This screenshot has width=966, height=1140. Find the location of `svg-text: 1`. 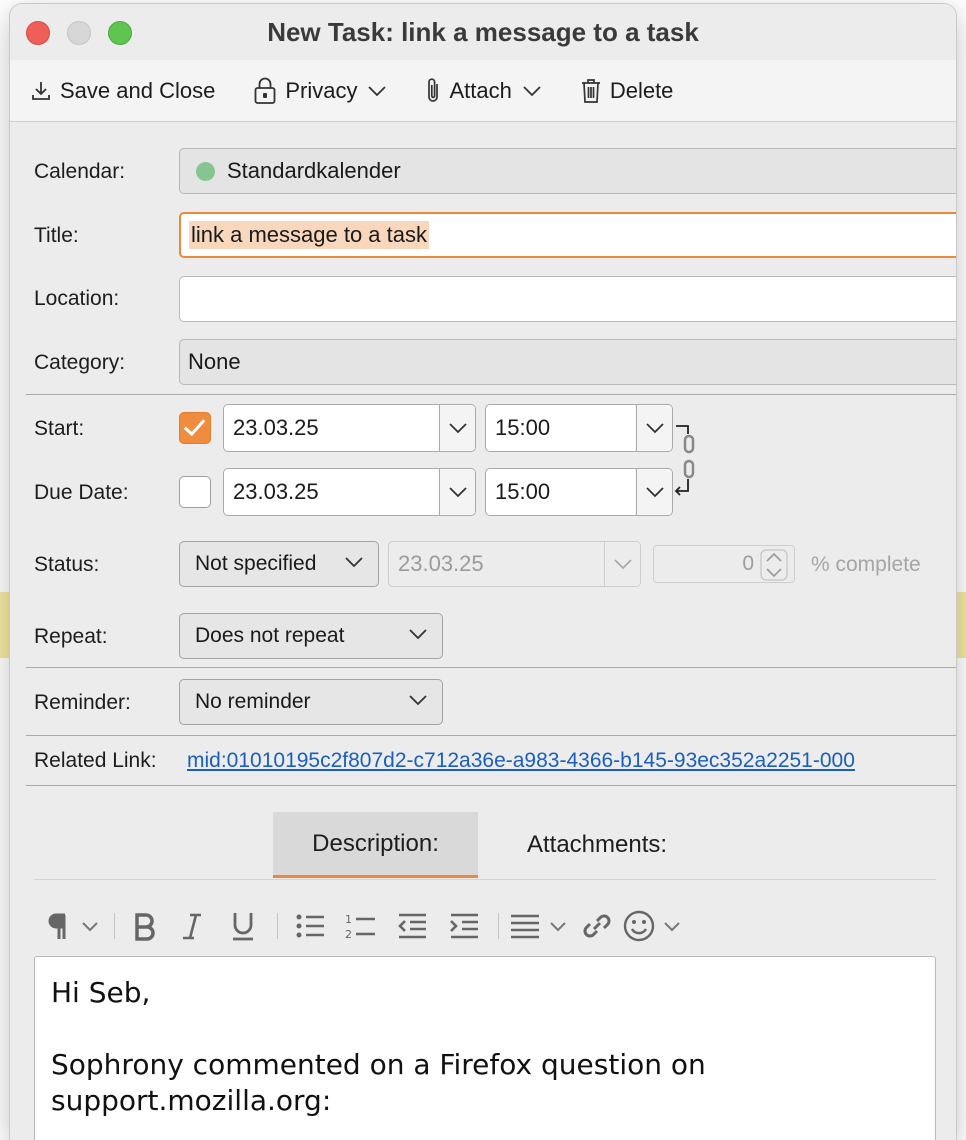

svg-text: 1 is located at coordinates (348, 919).